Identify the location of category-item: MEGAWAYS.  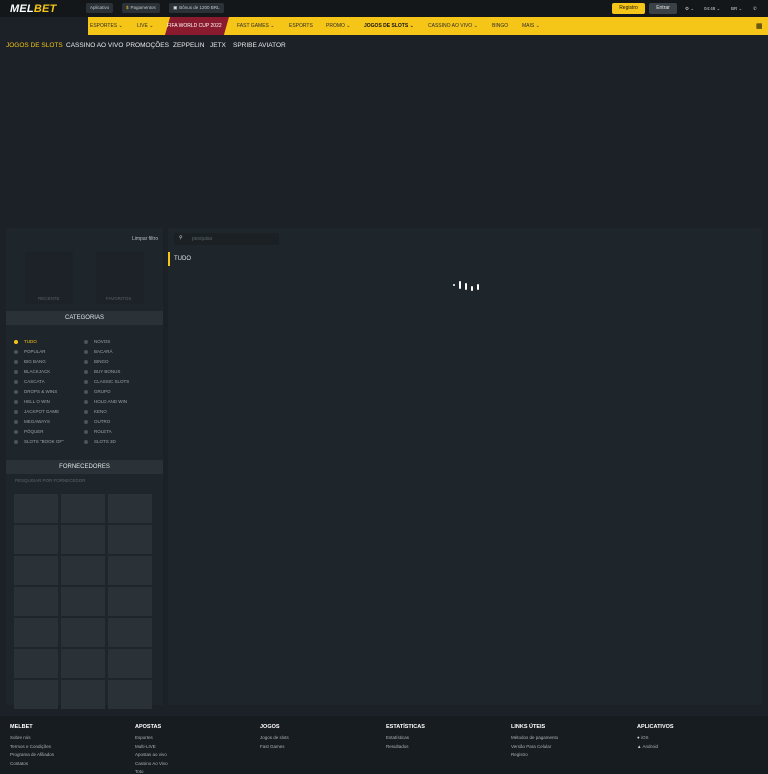
(32, 421).